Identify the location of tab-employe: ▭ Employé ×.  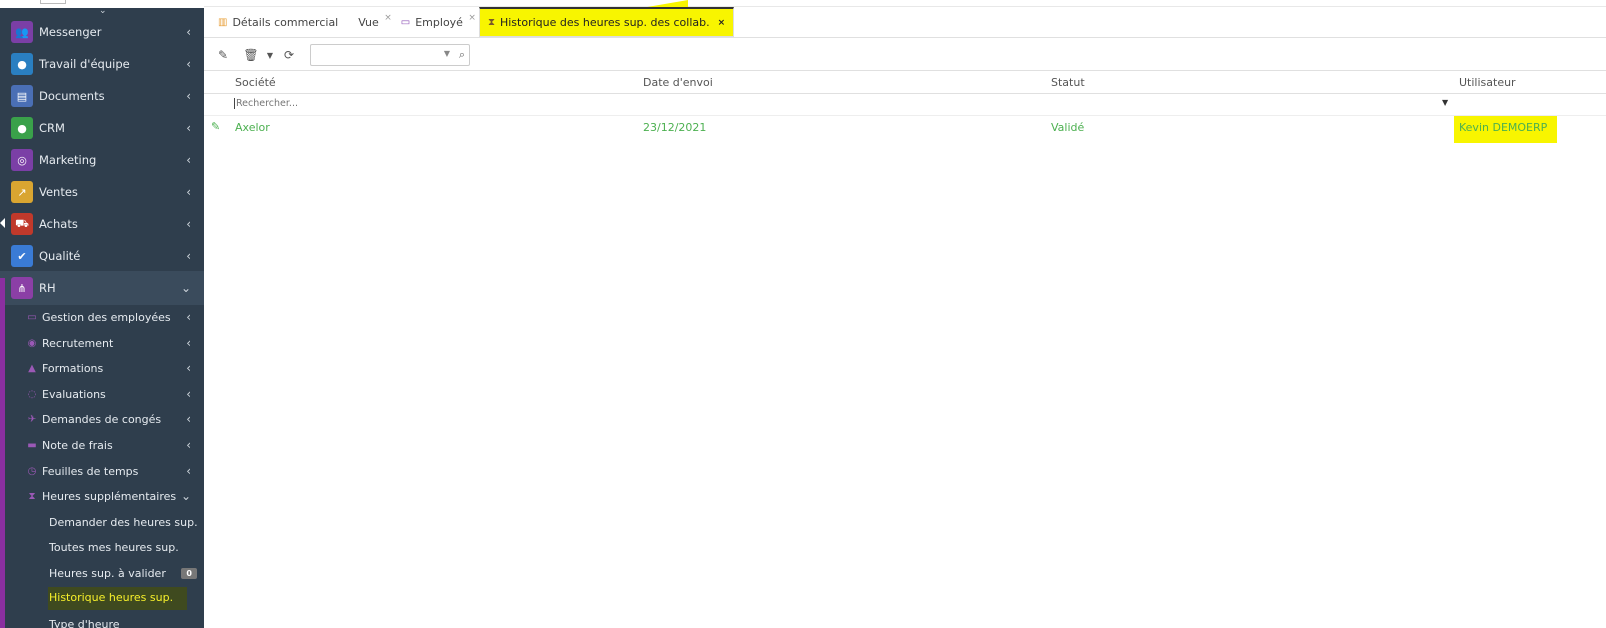
(434, 22).